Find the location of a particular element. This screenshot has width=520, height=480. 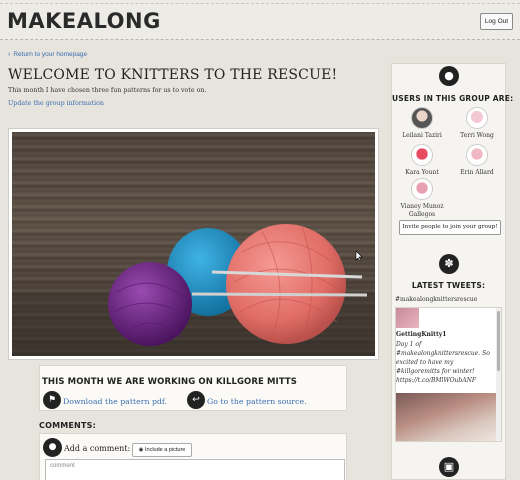

download-pattern-link: Download the pattern pdf. is located at coordinates (115, 401).